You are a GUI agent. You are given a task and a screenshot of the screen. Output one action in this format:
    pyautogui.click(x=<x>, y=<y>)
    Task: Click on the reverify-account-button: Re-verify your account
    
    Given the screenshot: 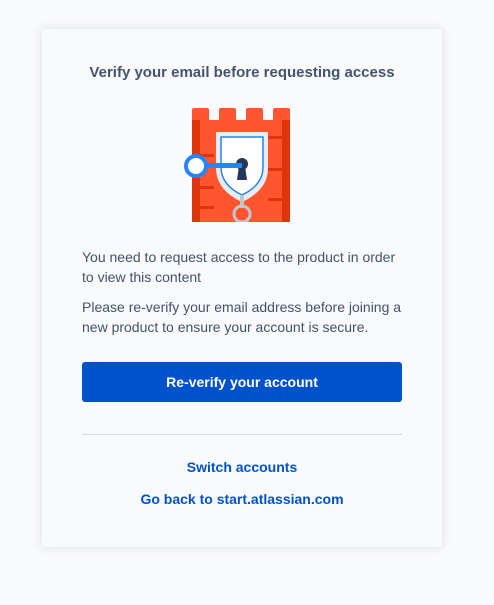 What is the action you would take?
    pyautogui.click(x=242, y=382)
    